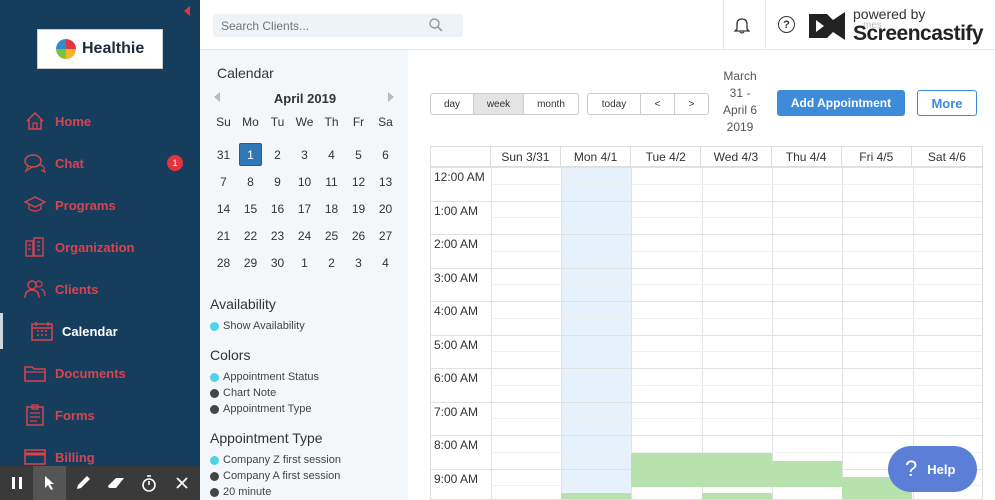  What do you see at coordinates (100, 415) in the screenshot?
I see `sidebar-item-forms: Forms` at bounding box center [100, 415].